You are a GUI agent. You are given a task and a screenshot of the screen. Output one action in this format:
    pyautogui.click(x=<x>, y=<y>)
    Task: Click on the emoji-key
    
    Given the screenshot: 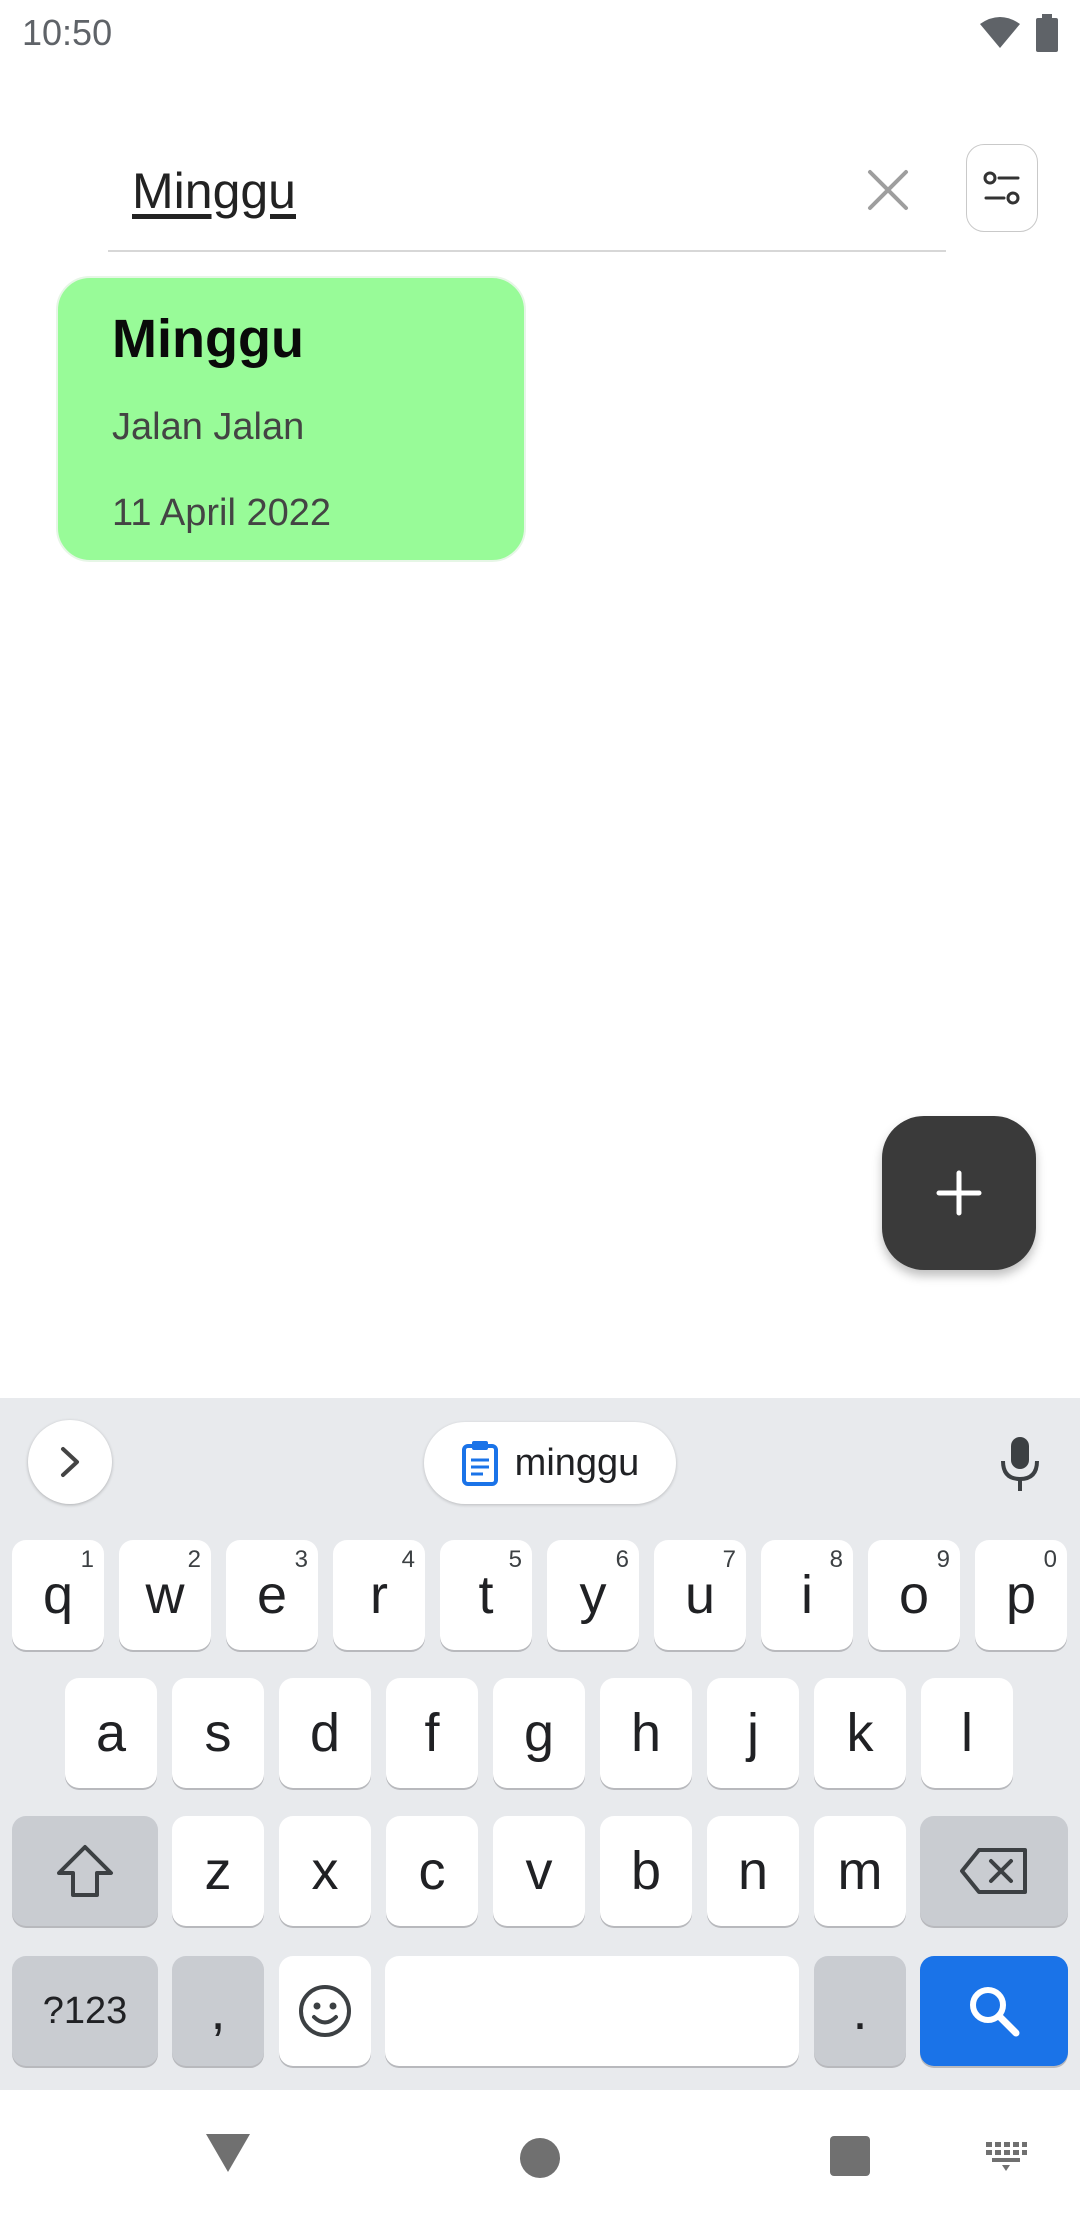 What is the action you would take?
    pyautogui.click(x=325, y=2011)
    